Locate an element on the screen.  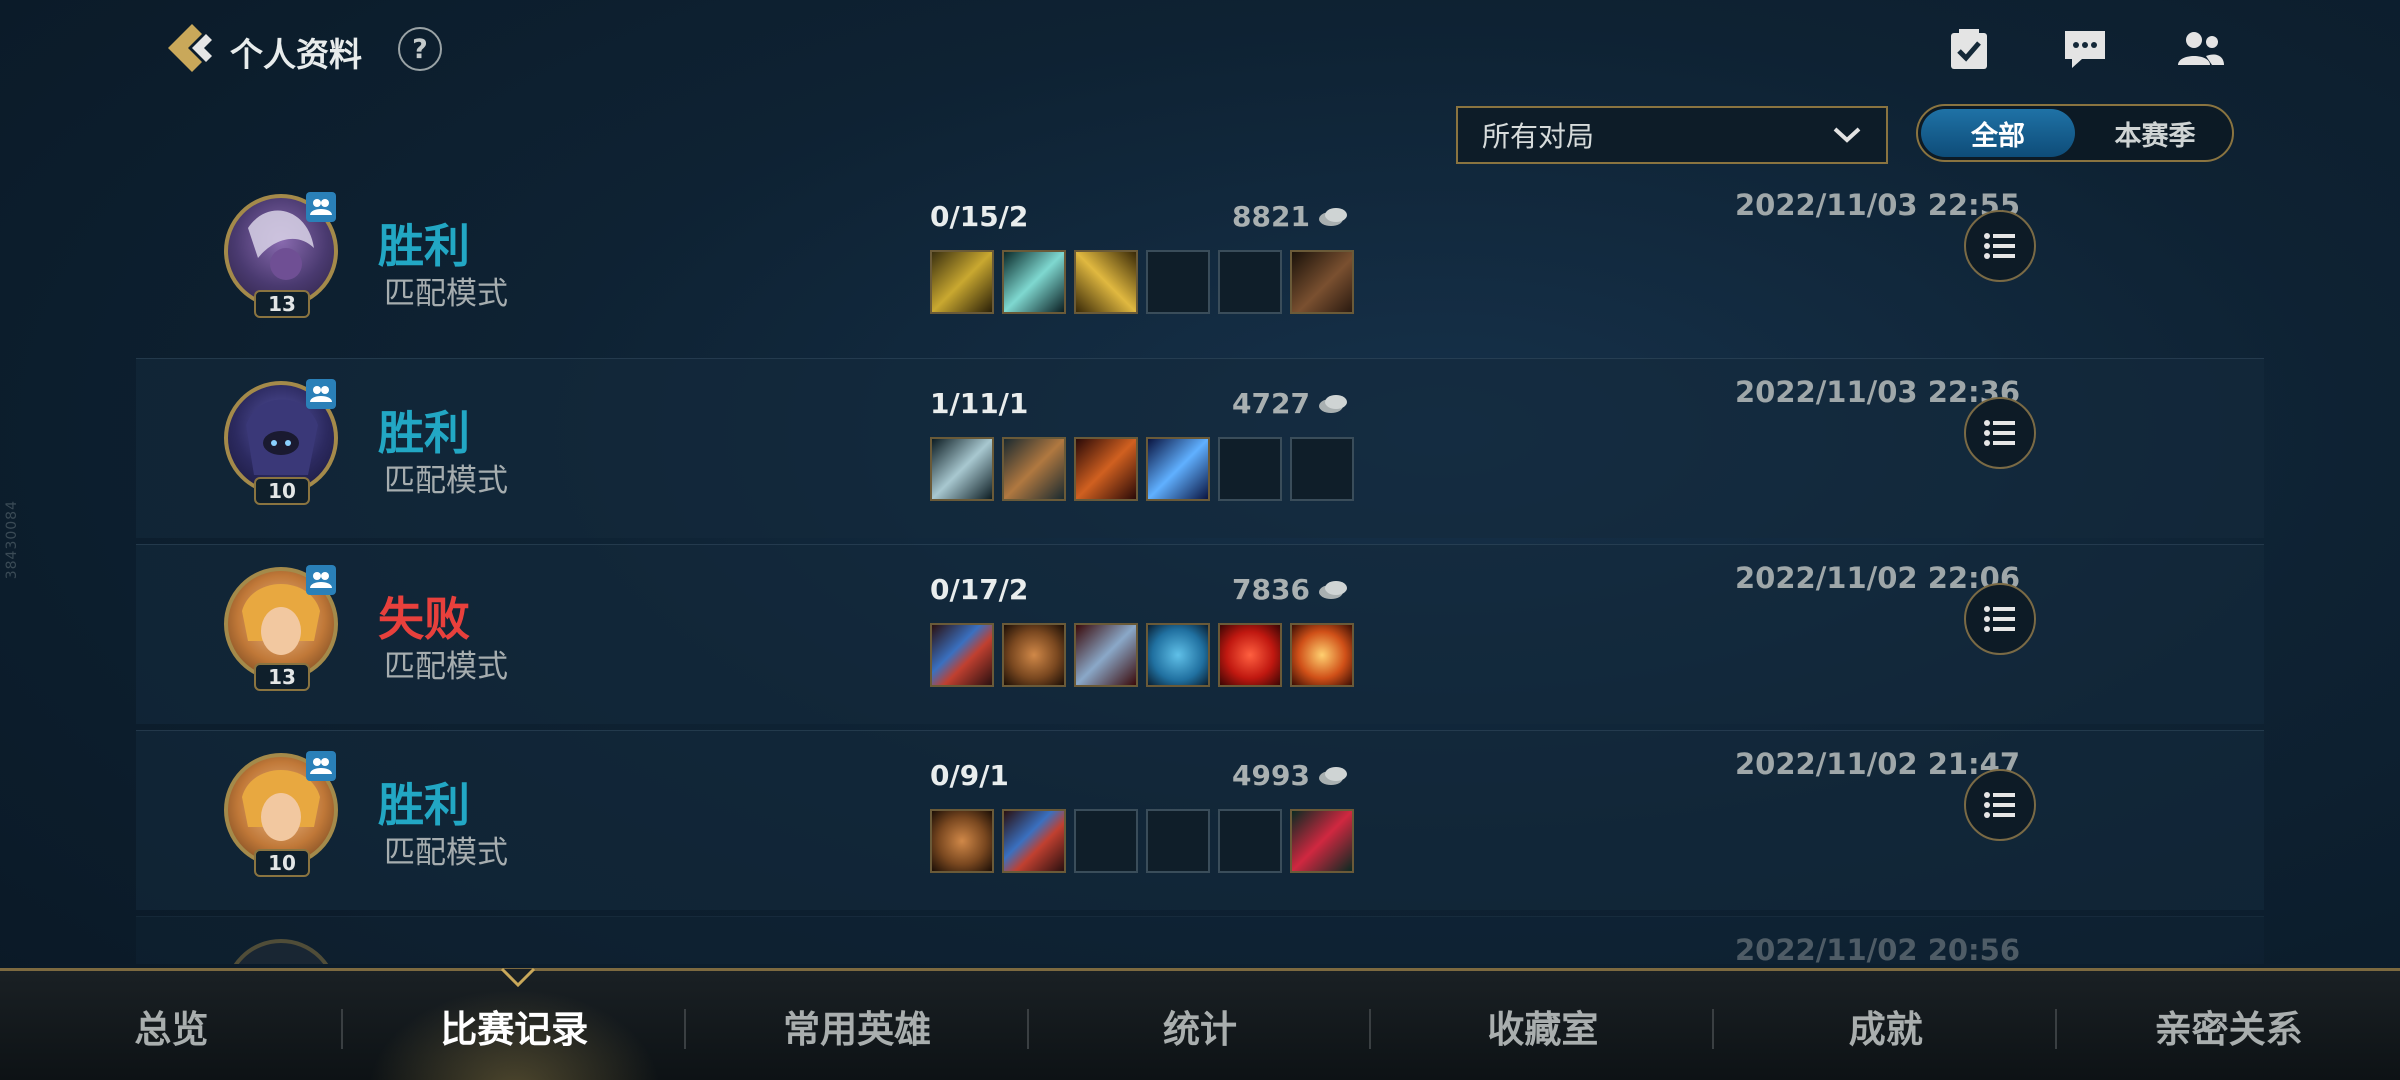
gold-earned: 4993 is located at coordinates (1290, 775).